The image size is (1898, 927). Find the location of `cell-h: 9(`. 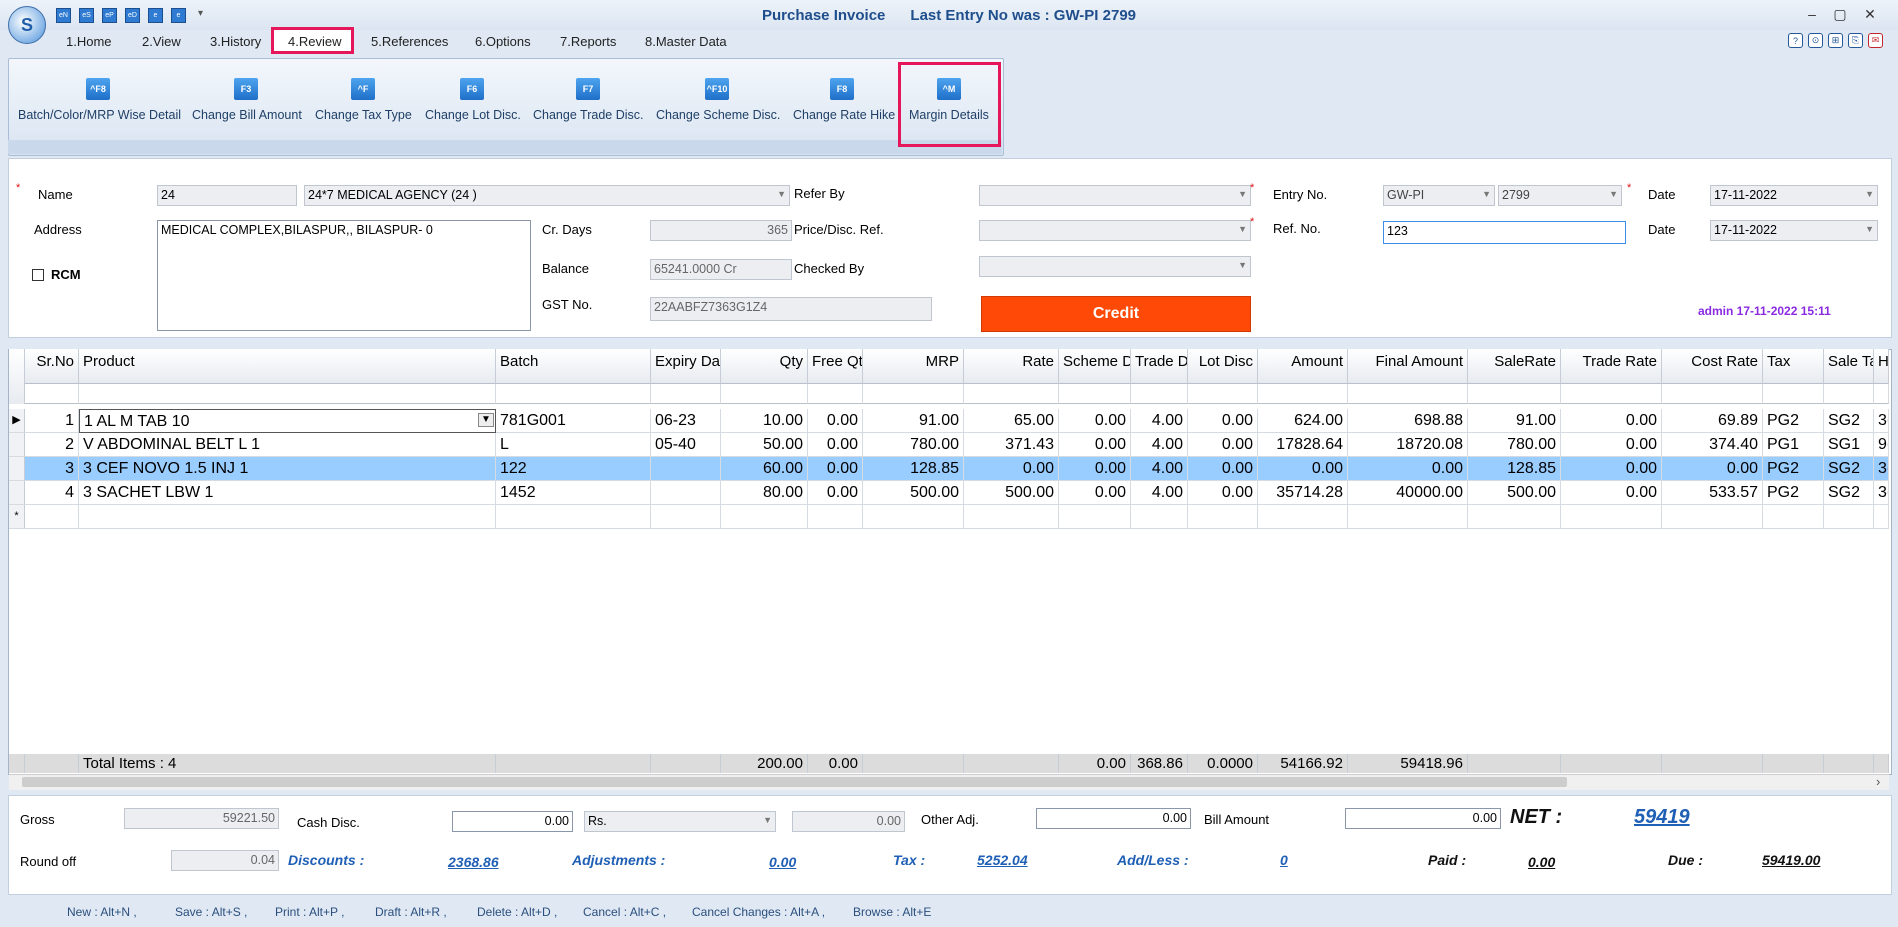

cell-h: 9( is located at coordinates (1881, 445).